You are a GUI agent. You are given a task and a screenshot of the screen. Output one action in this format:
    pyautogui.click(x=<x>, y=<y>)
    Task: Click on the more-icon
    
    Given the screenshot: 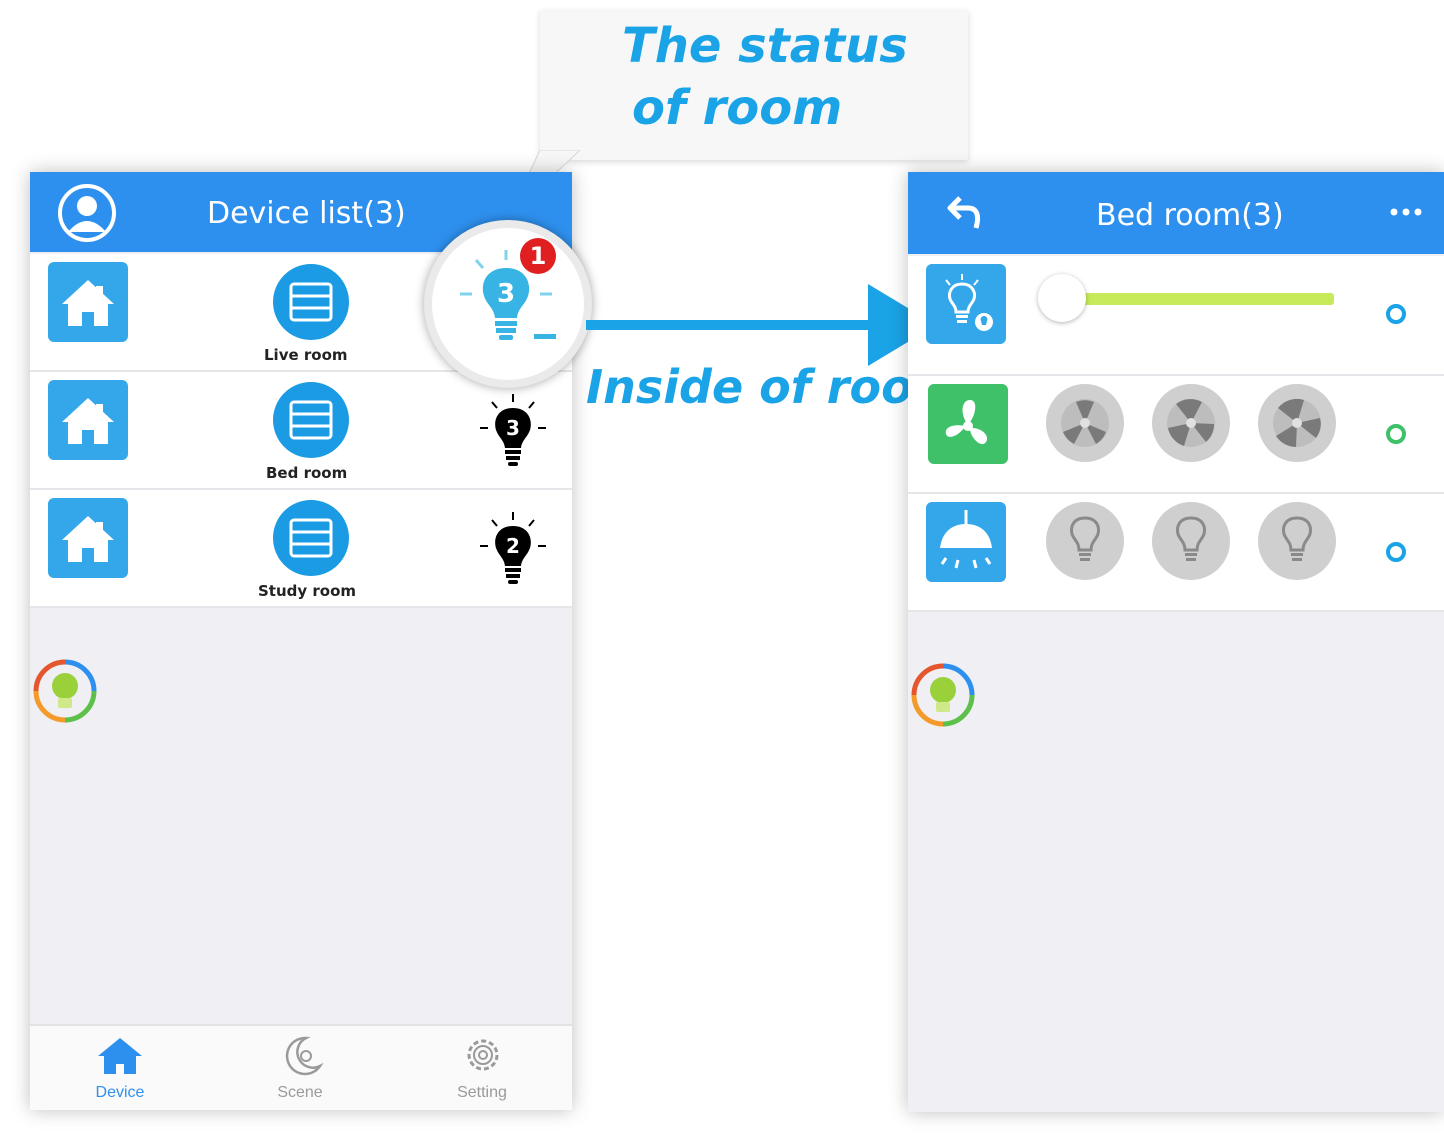 What is the action you would take?
    pyautogui.click(x=1406, y=212)
    